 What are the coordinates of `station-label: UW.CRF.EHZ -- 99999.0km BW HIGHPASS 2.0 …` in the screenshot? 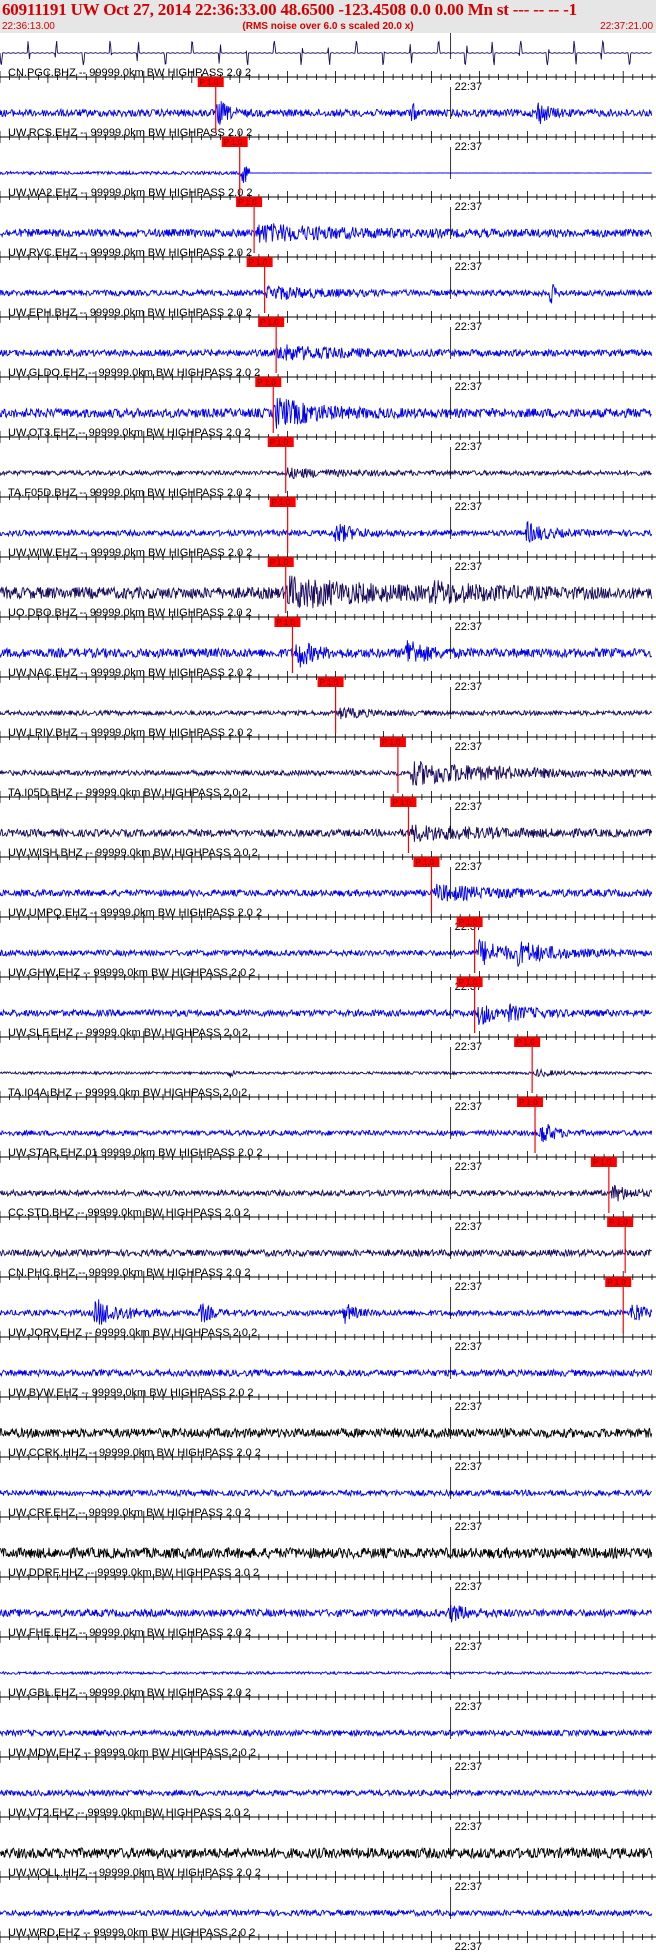 It's located at (129, 1513).